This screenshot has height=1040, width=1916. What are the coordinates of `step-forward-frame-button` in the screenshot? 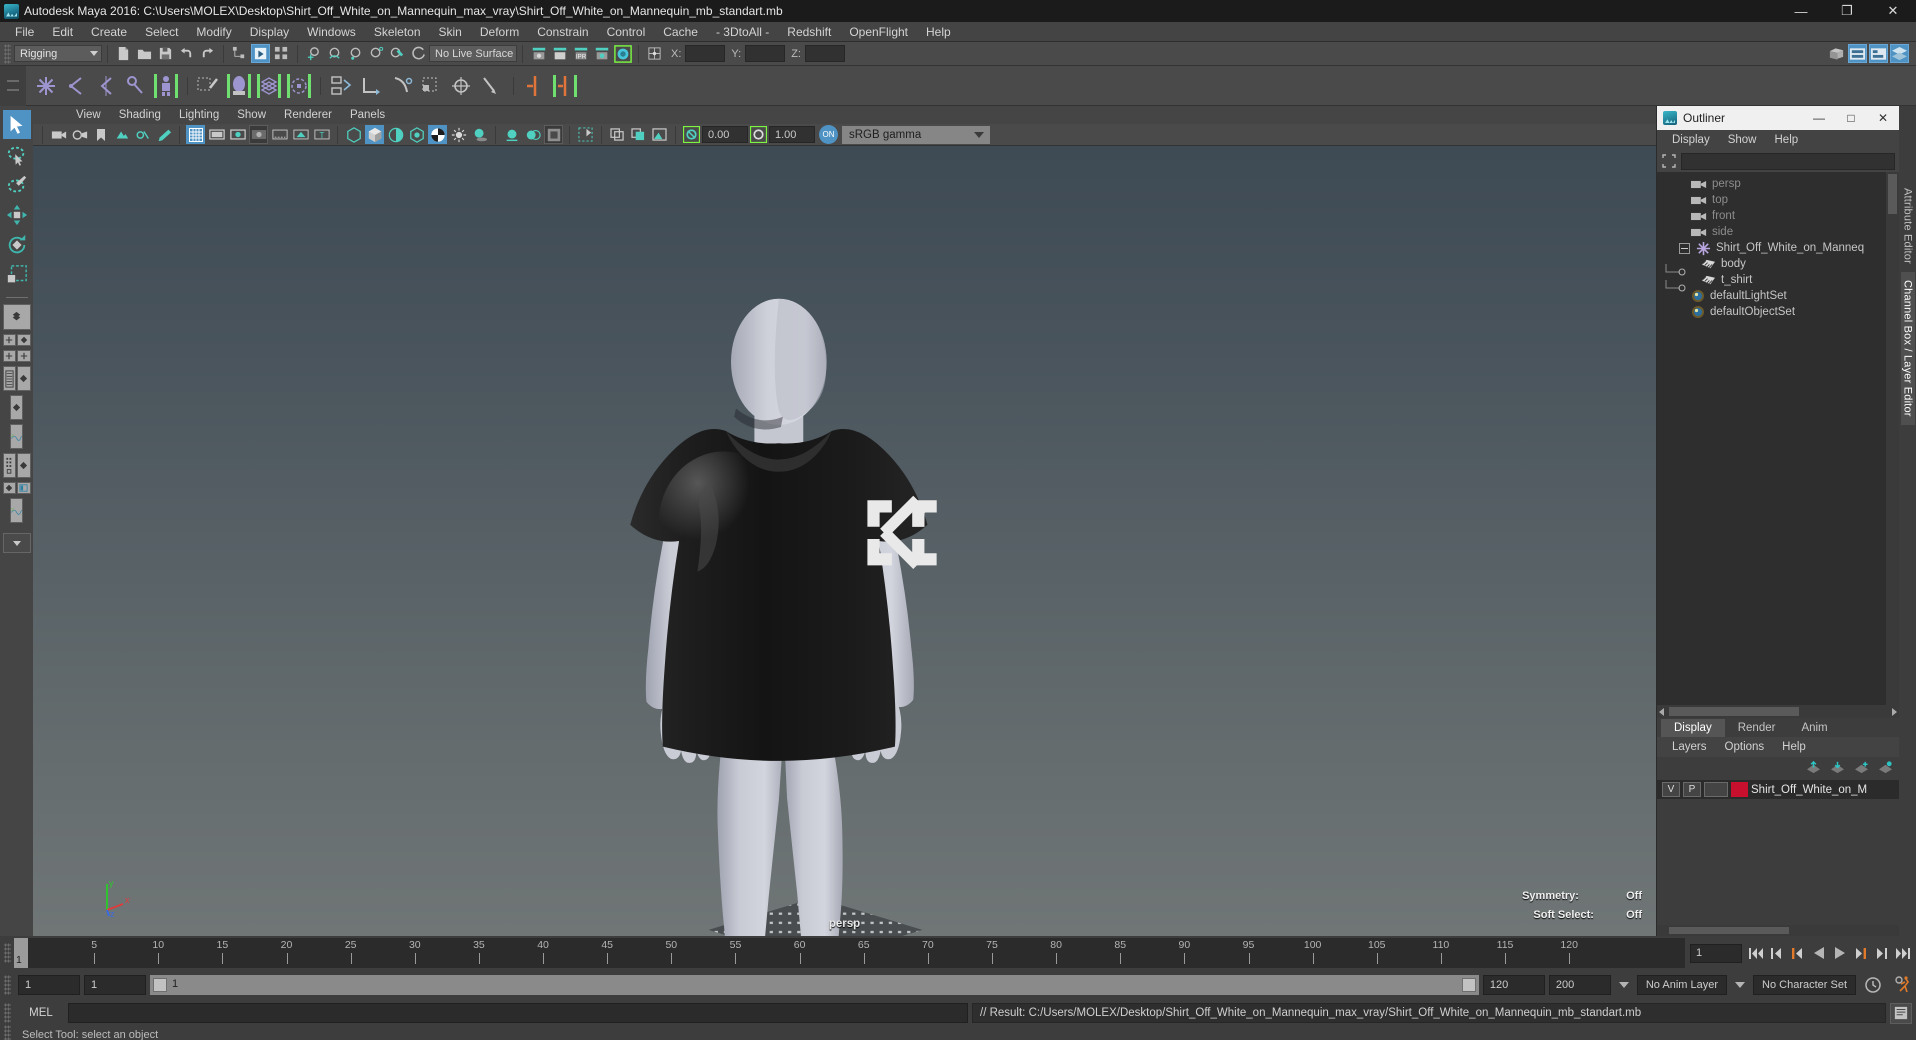 It's located at (1860, 953).